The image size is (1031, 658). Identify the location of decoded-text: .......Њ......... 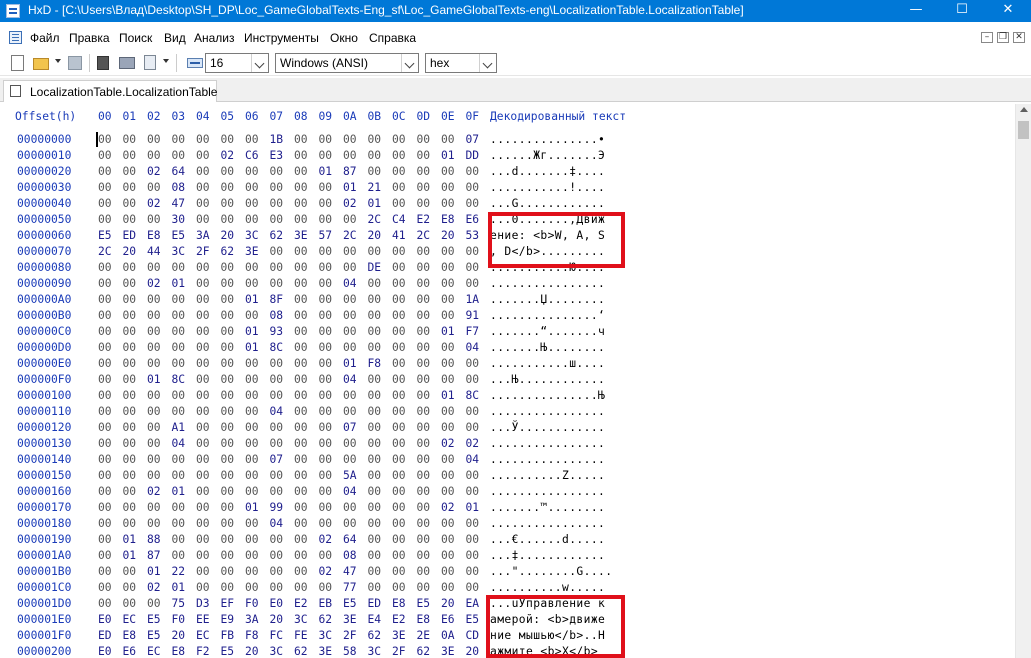
(547, 347).